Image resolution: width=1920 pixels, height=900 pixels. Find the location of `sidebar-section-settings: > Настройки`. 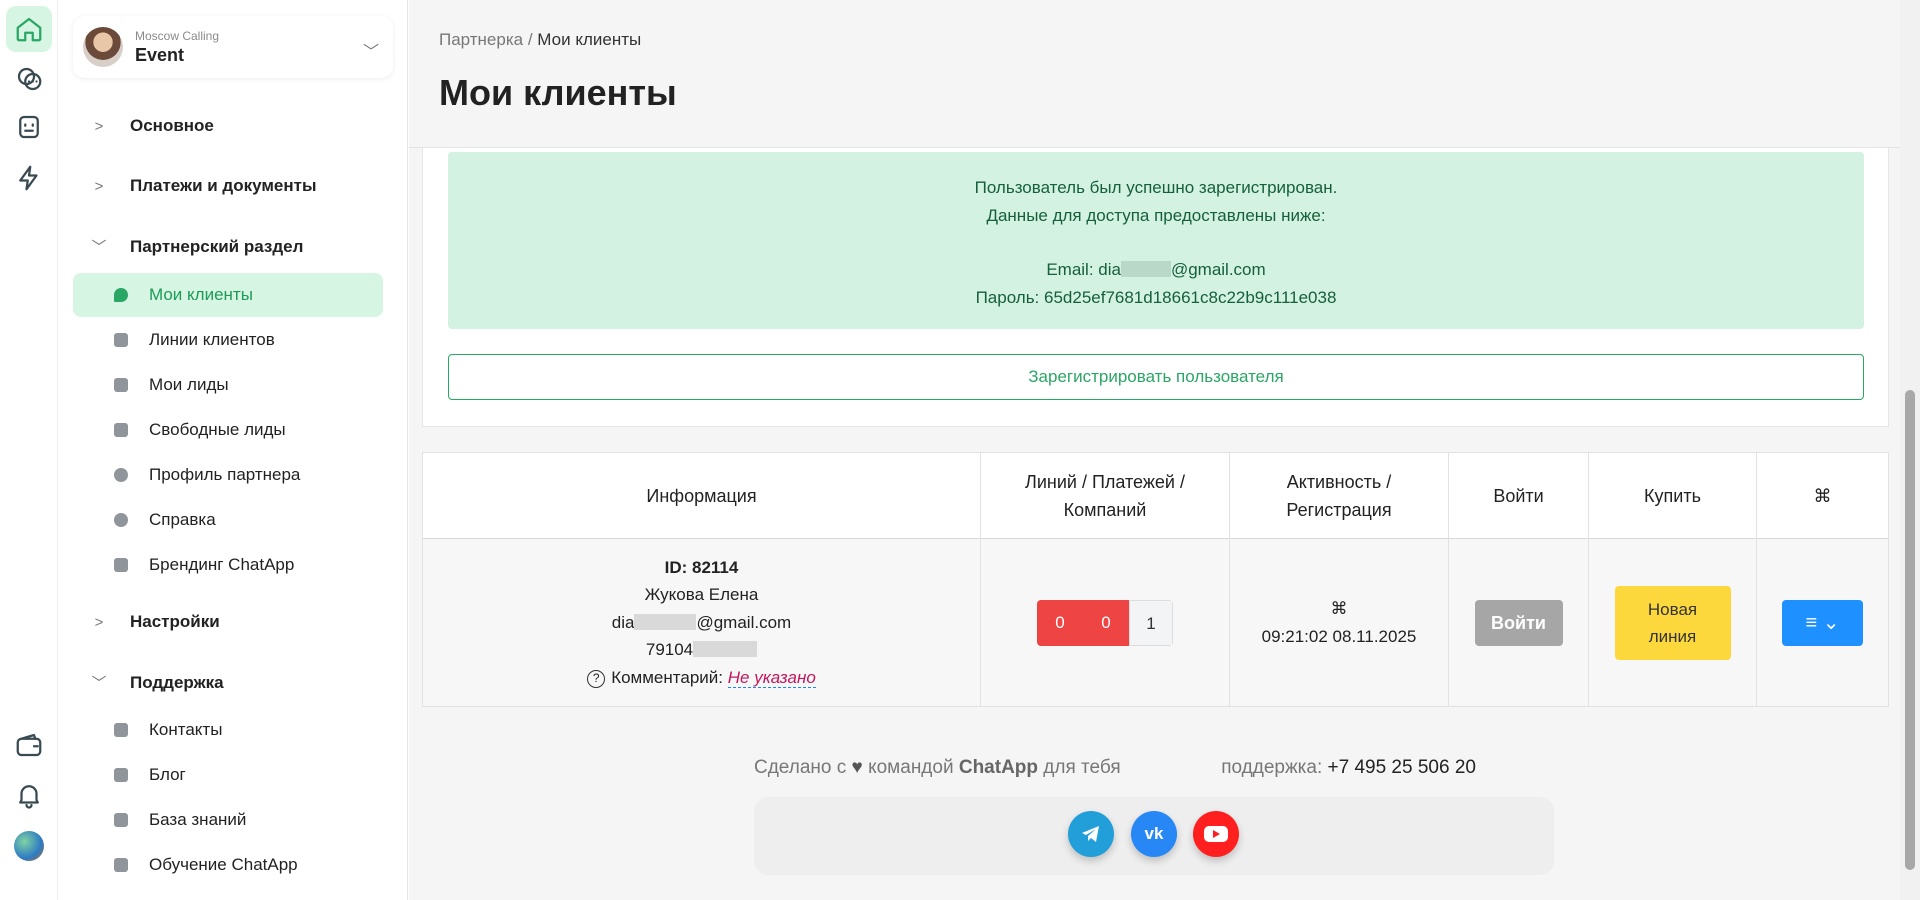

sidebar-section-settings: > Настройки is located at coordinates (154, 622).